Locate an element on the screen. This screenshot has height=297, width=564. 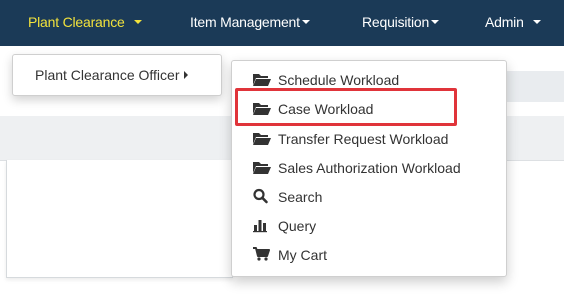
nav-item-management-label: Item Management is located at coordinates (245, 22).